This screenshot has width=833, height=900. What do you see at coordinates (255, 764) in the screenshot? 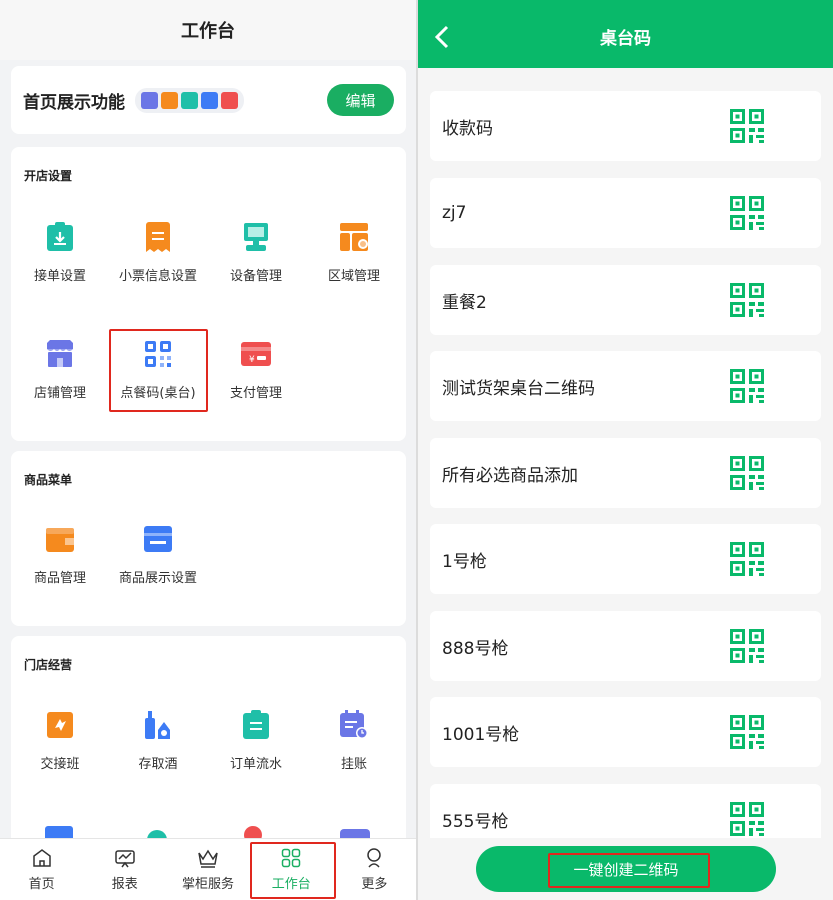
I see `grid-item-label: 订单流水` at bounding box center [255, 764].